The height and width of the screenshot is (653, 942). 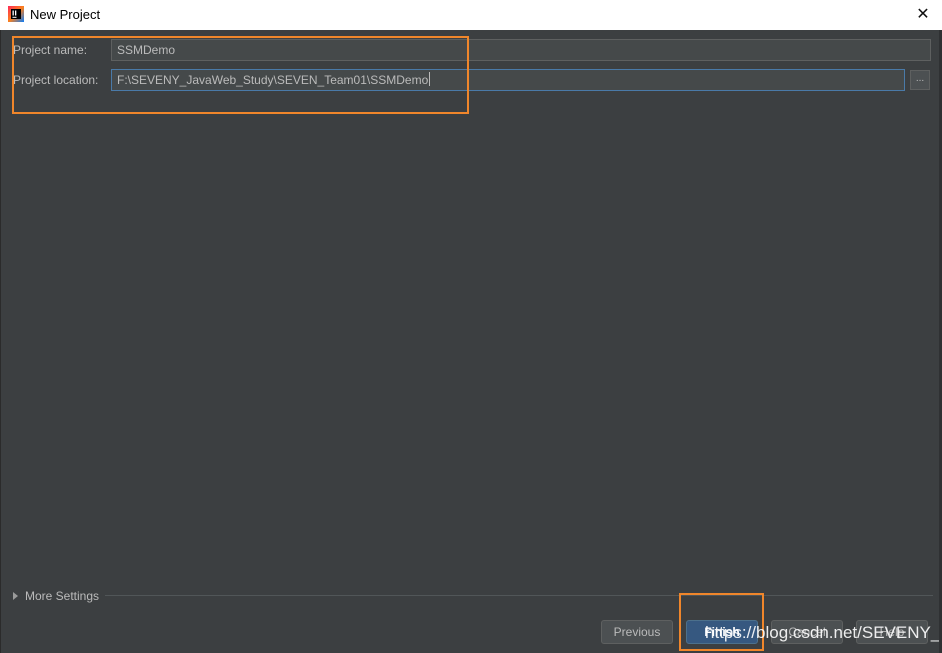 I want to click on project-name-label: Project name:, so click(x=50, y=50).